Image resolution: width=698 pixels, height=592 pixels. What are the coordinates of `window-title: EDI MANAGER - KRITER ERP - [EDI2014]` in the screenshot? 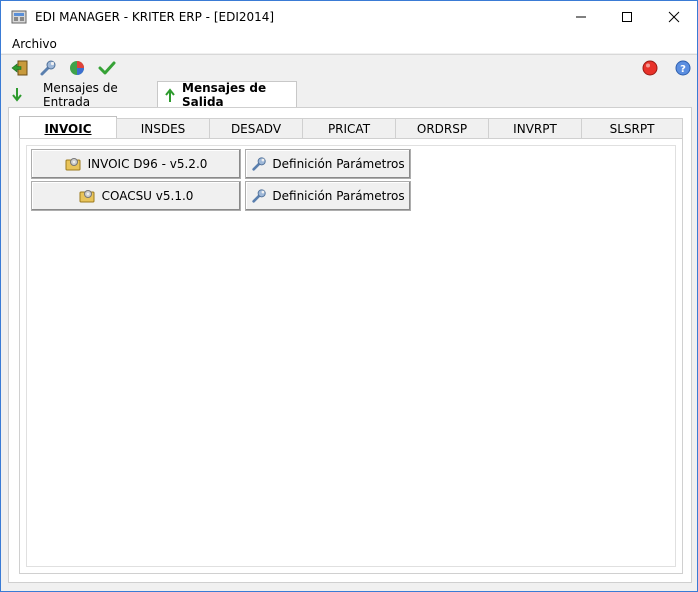 It's located at (155, 17).